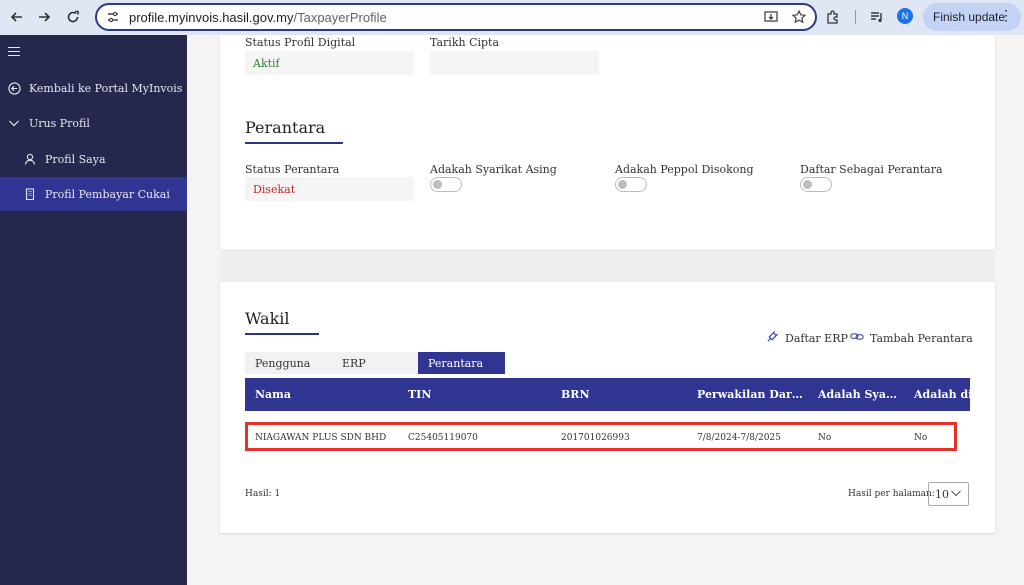  Describe the element at coordinates (446, 184) in the screenshot. I see `foreign-company-toggle` at that location.